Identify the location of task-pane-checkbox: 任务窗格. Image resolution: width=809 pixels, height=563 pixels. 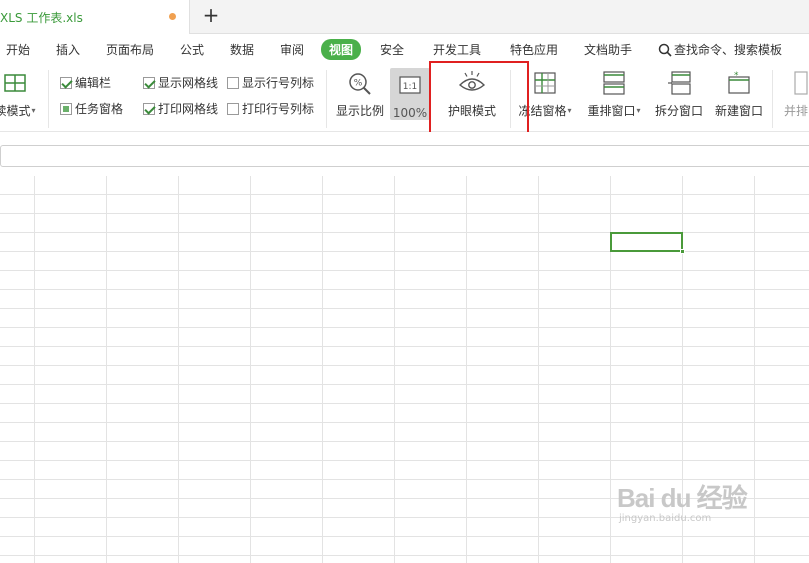
(91, 108).